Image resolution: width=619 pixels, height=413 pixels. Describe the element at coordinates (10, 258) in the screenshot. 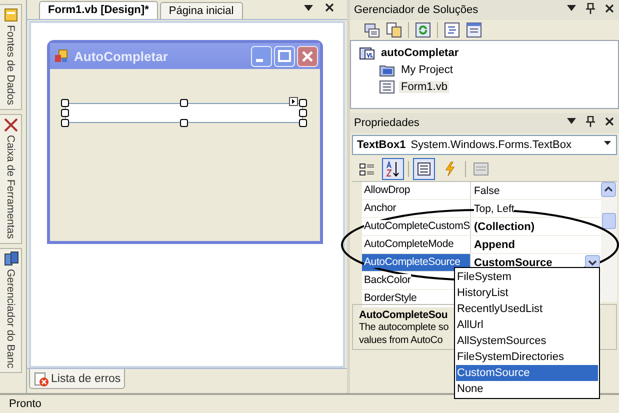

I see `server-icon` at that location.